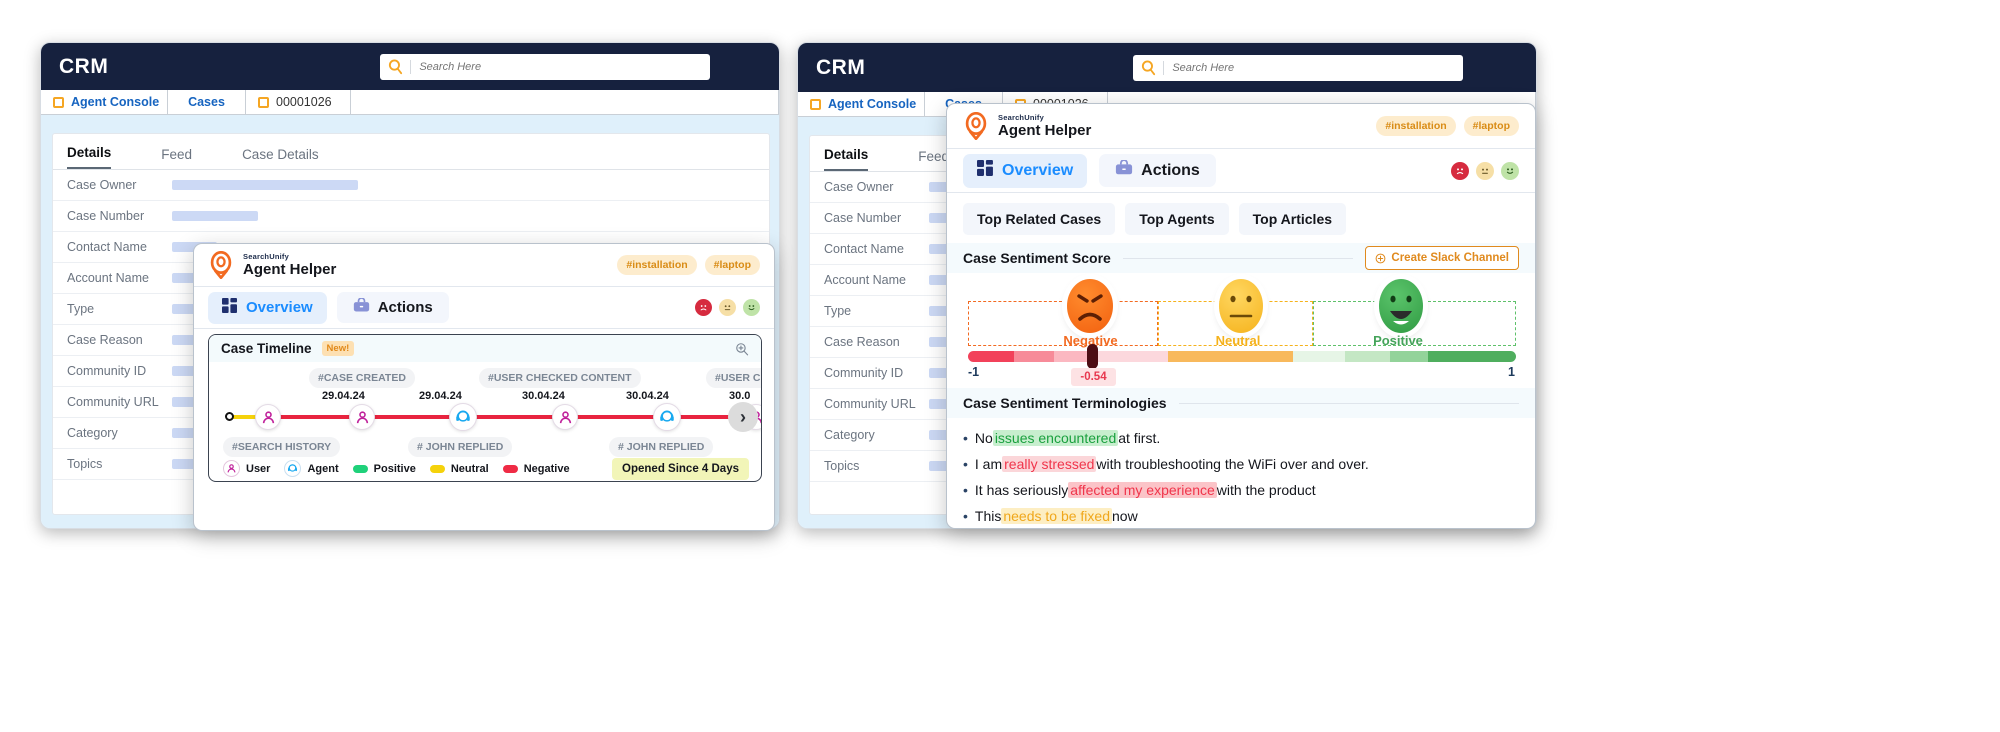  What do you see at coordinates (1148, 67) in the screenshot?
I see `search-icon` at bounding box center [1148, 67].